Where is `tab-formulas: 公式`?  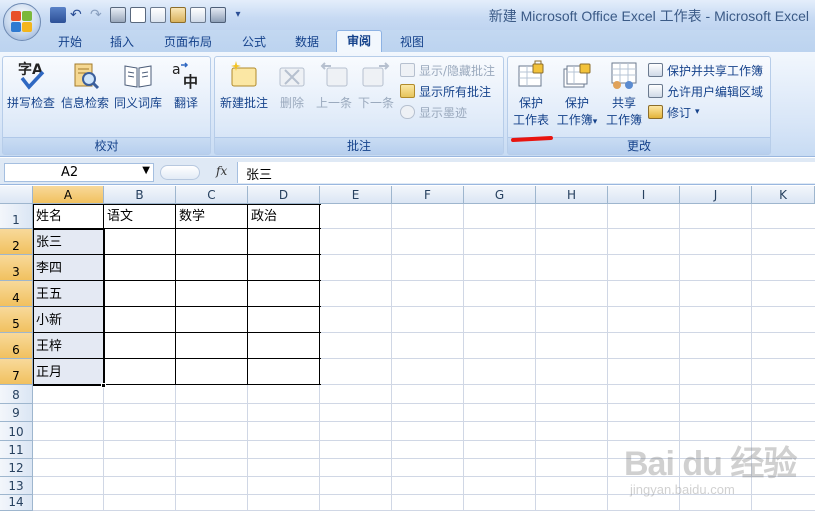 tab-formulas: 公式 is located at coordinates (254, 42).